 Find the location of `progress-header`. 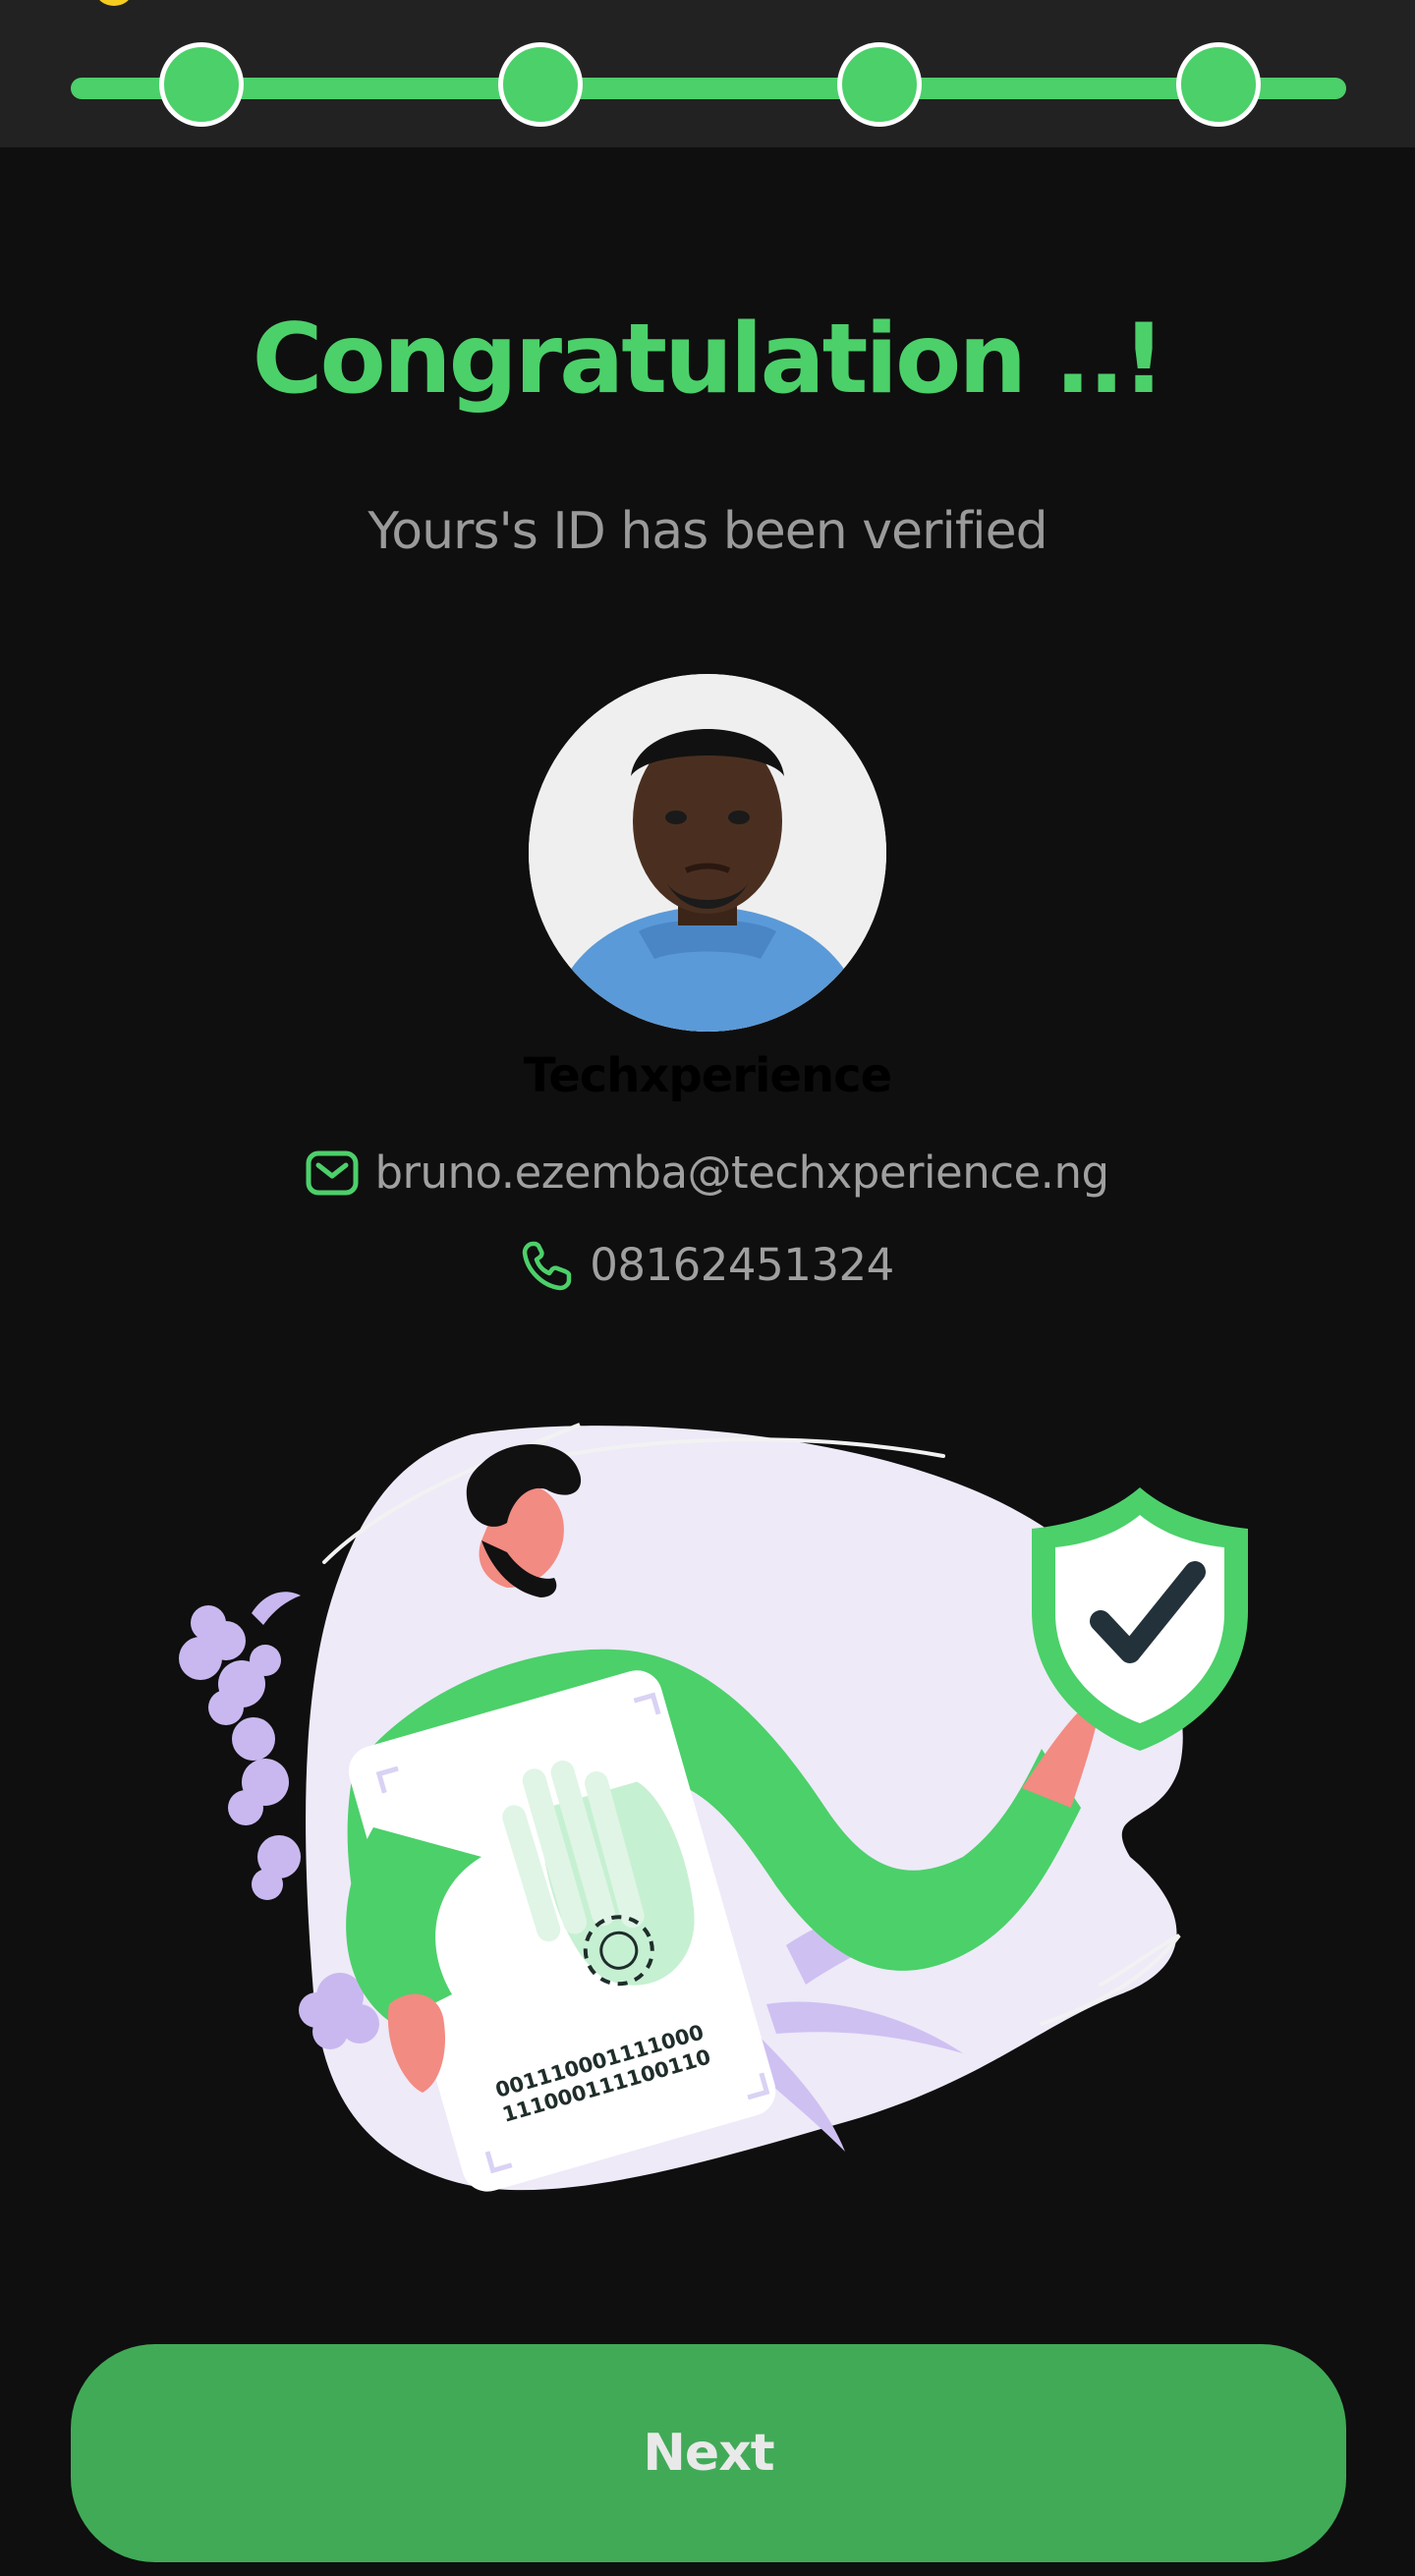

progress-header is located at coordinates (707, 73).